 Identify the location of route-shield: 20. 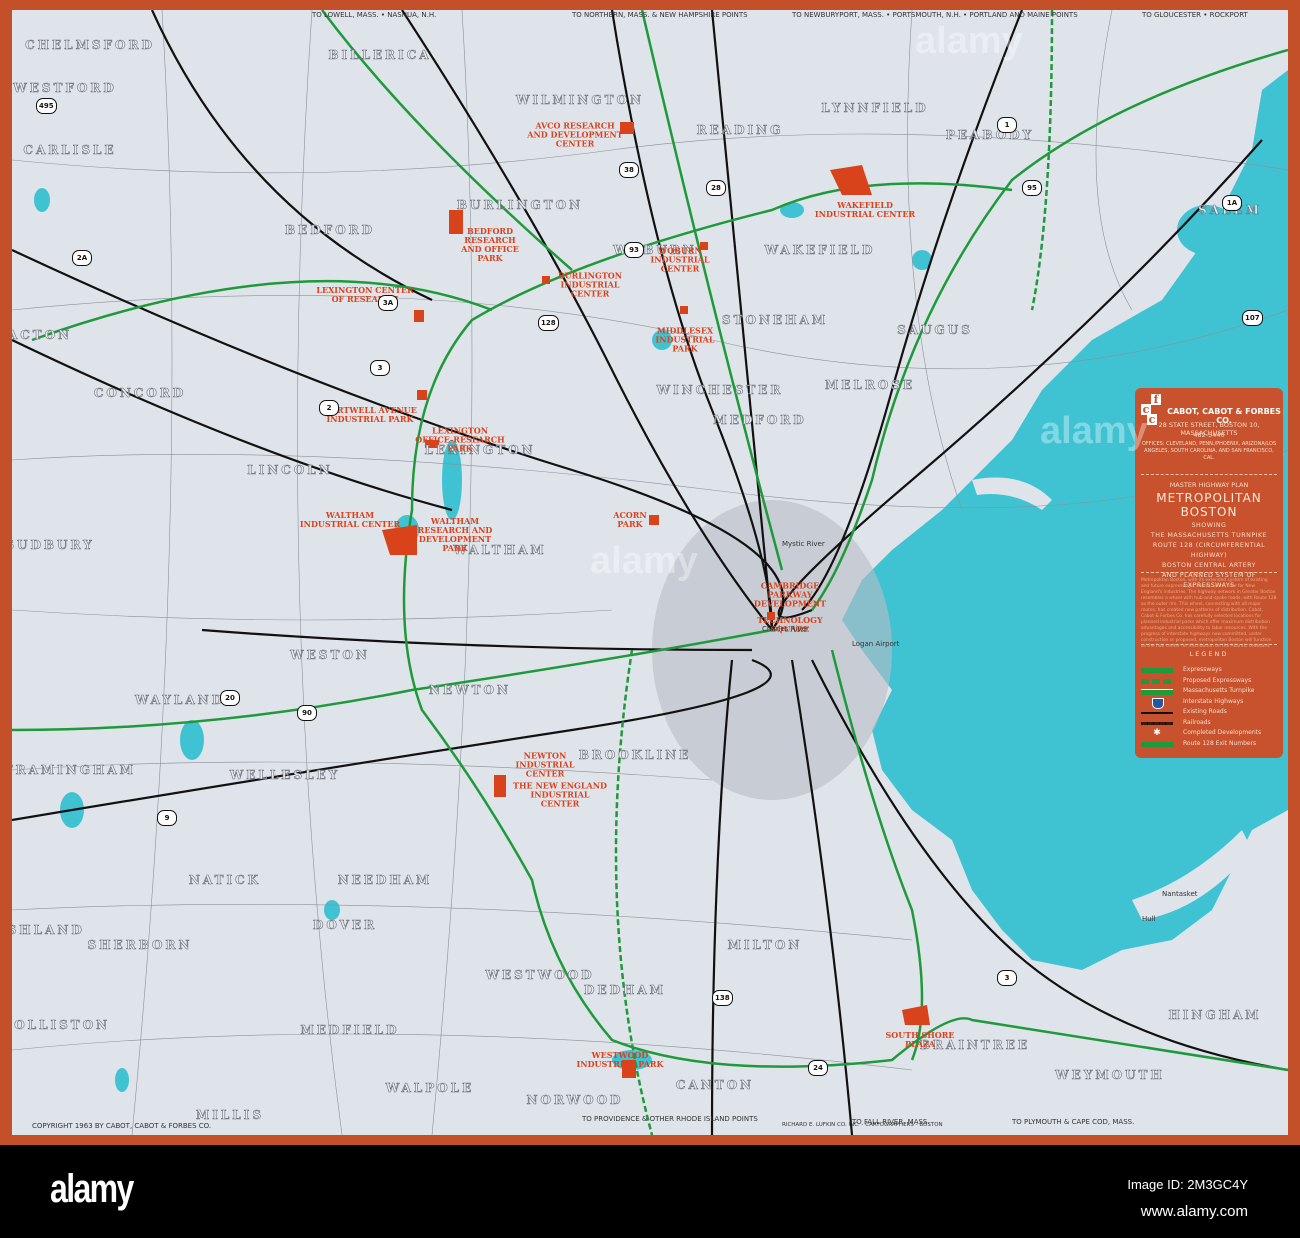
(230, 698).